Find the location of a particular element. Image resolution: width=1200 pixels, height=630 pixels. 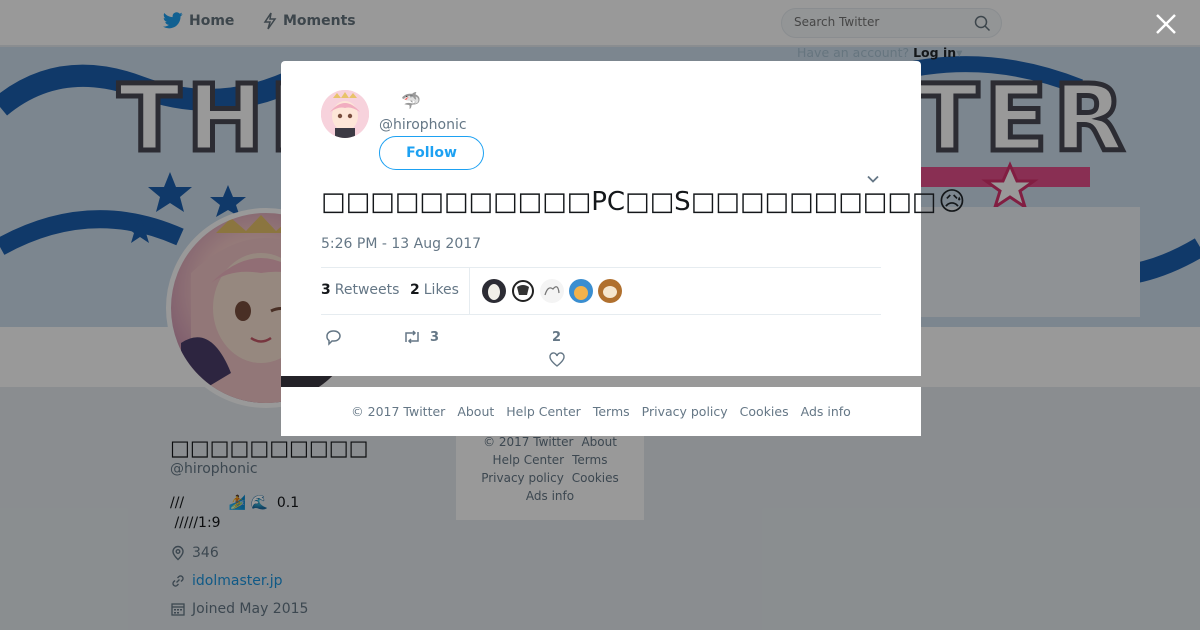

footer-privacy: Privacy policy is located at coordinates (685, 411).